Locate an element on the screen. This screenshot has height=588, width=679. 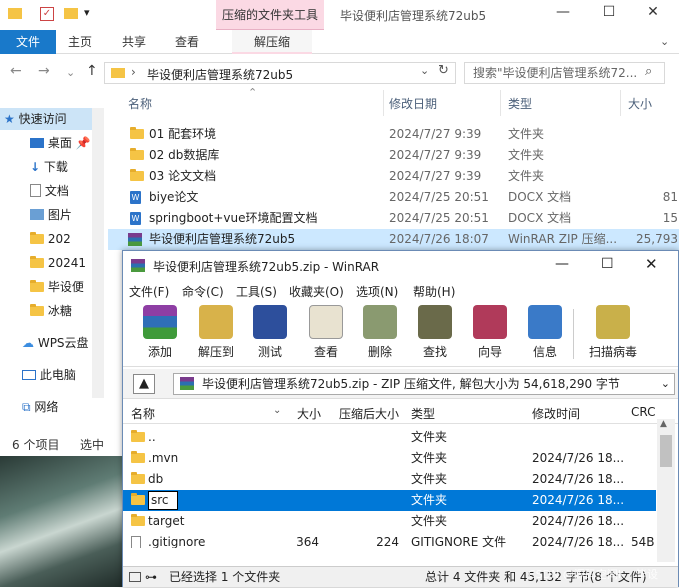
menu-file: 文件(F) is located at coordinates (149, 291).